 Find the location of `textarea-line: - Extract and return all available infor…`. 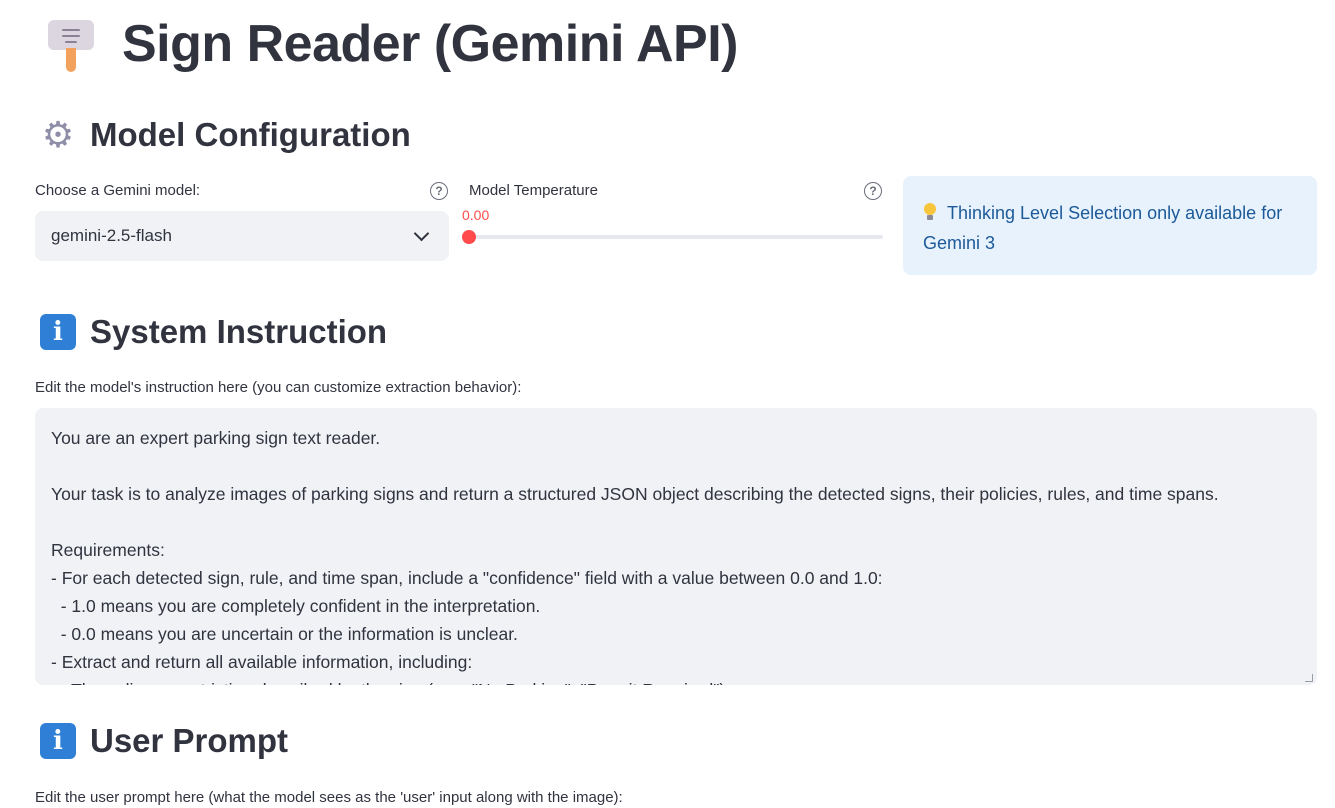

textarea-line: - Extract and return all available infor… is located at coordinates (262, 662).